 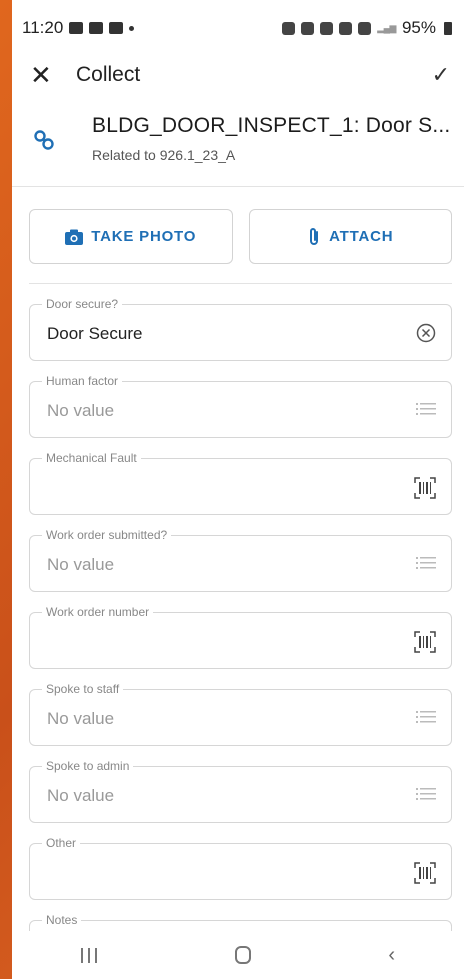 I want to click on alarm-icon, so click(x=289, y=28).